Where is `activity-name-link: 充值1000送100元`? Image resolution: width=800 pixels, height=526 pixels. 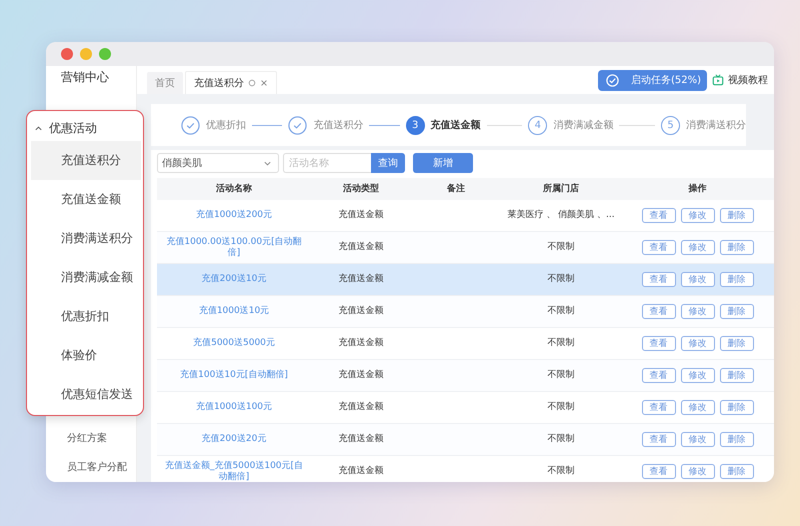
activity-name-link: 充值1000送100元 is located at coordinates (234, 407).